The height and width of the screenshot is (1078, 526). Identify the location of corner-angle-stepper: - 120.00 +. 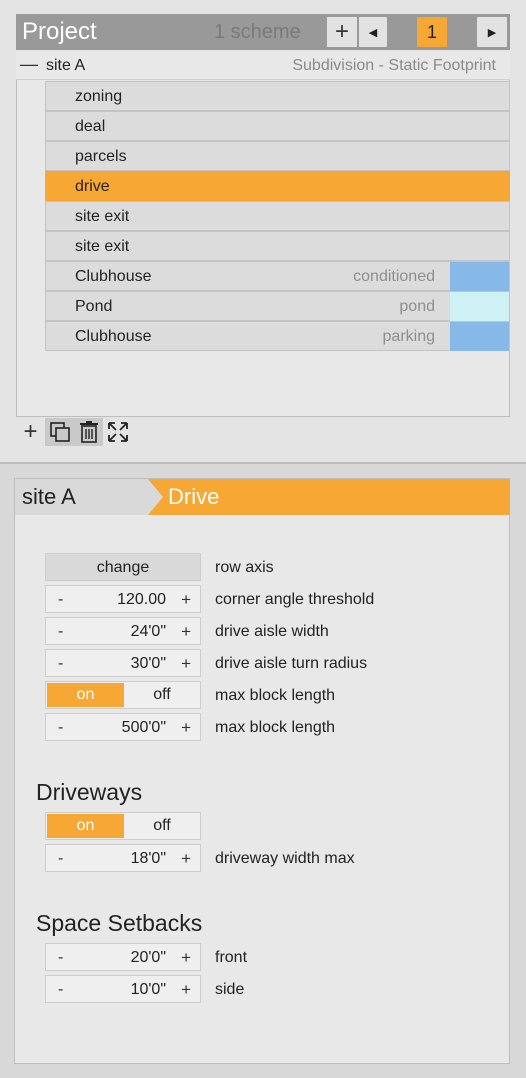
(123, 599).